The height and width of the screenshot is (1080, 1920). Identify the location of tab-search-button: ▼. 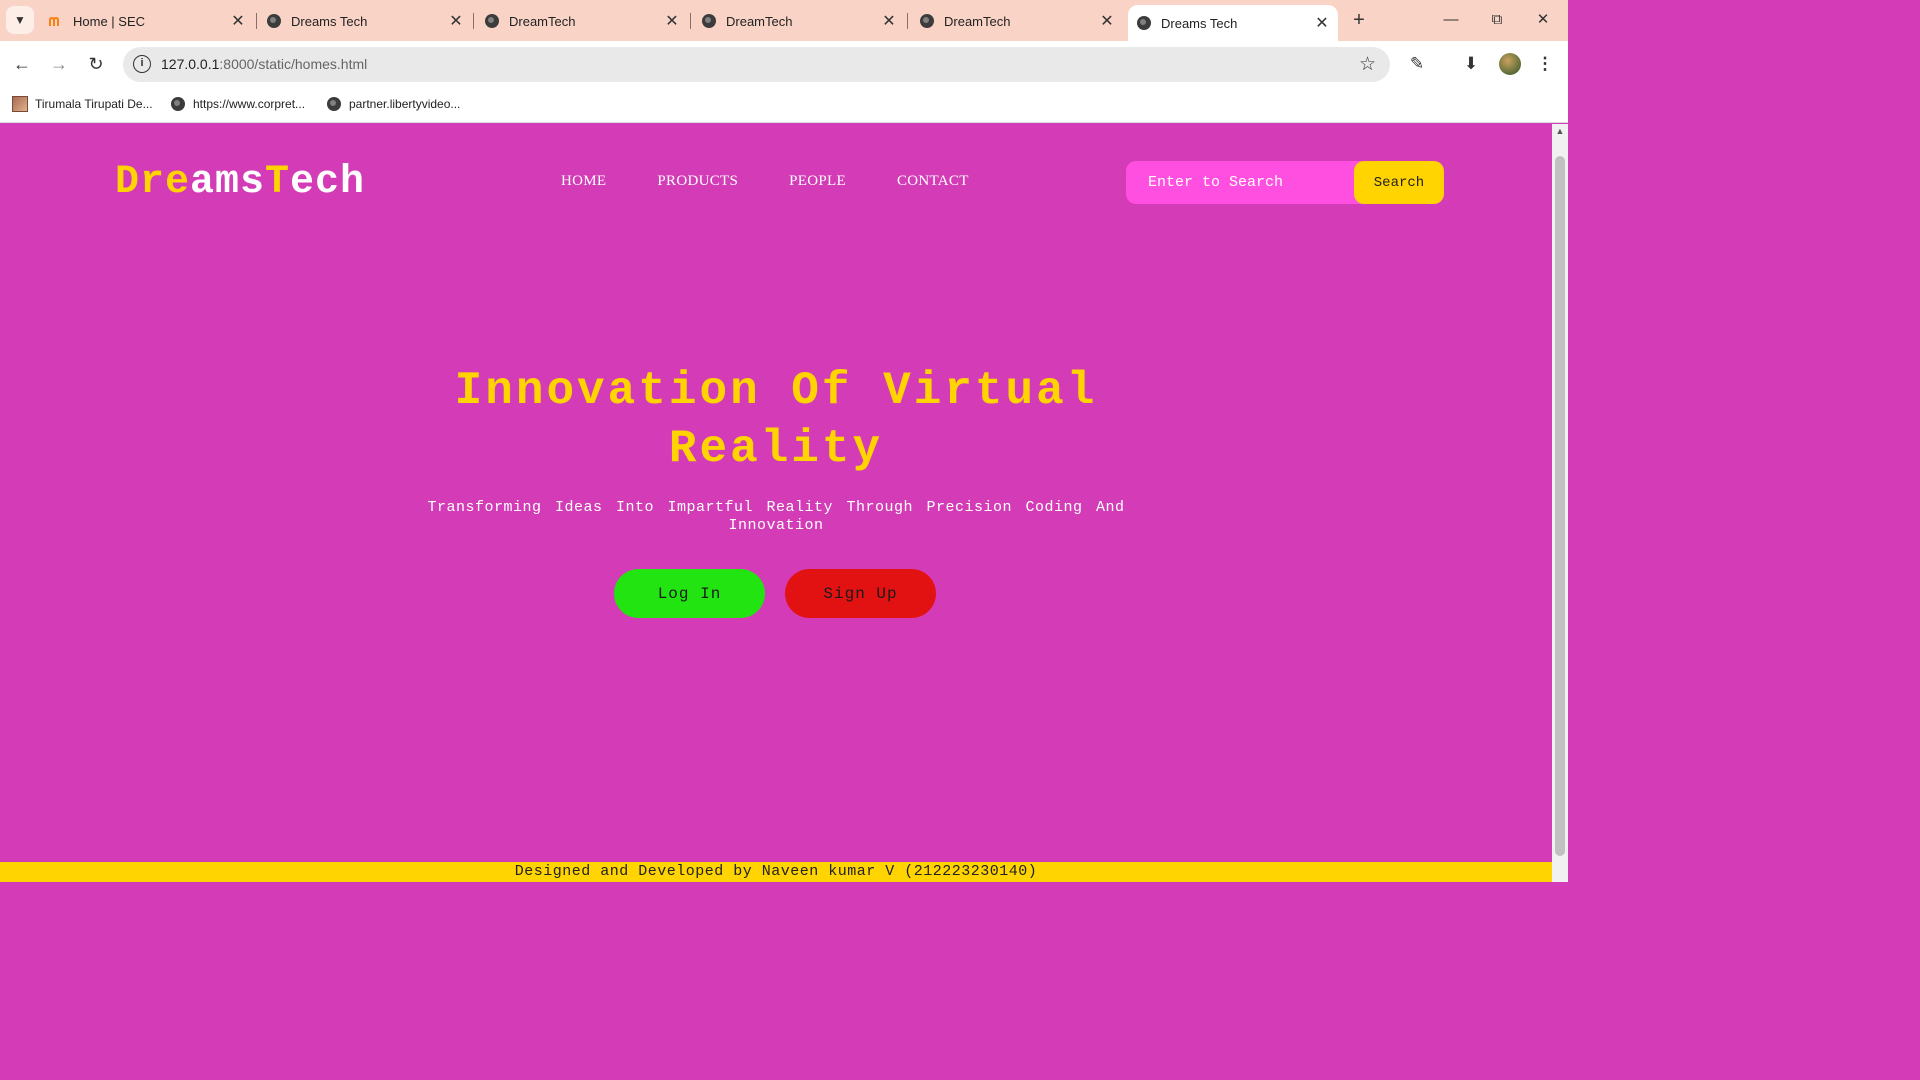
(20, 20).